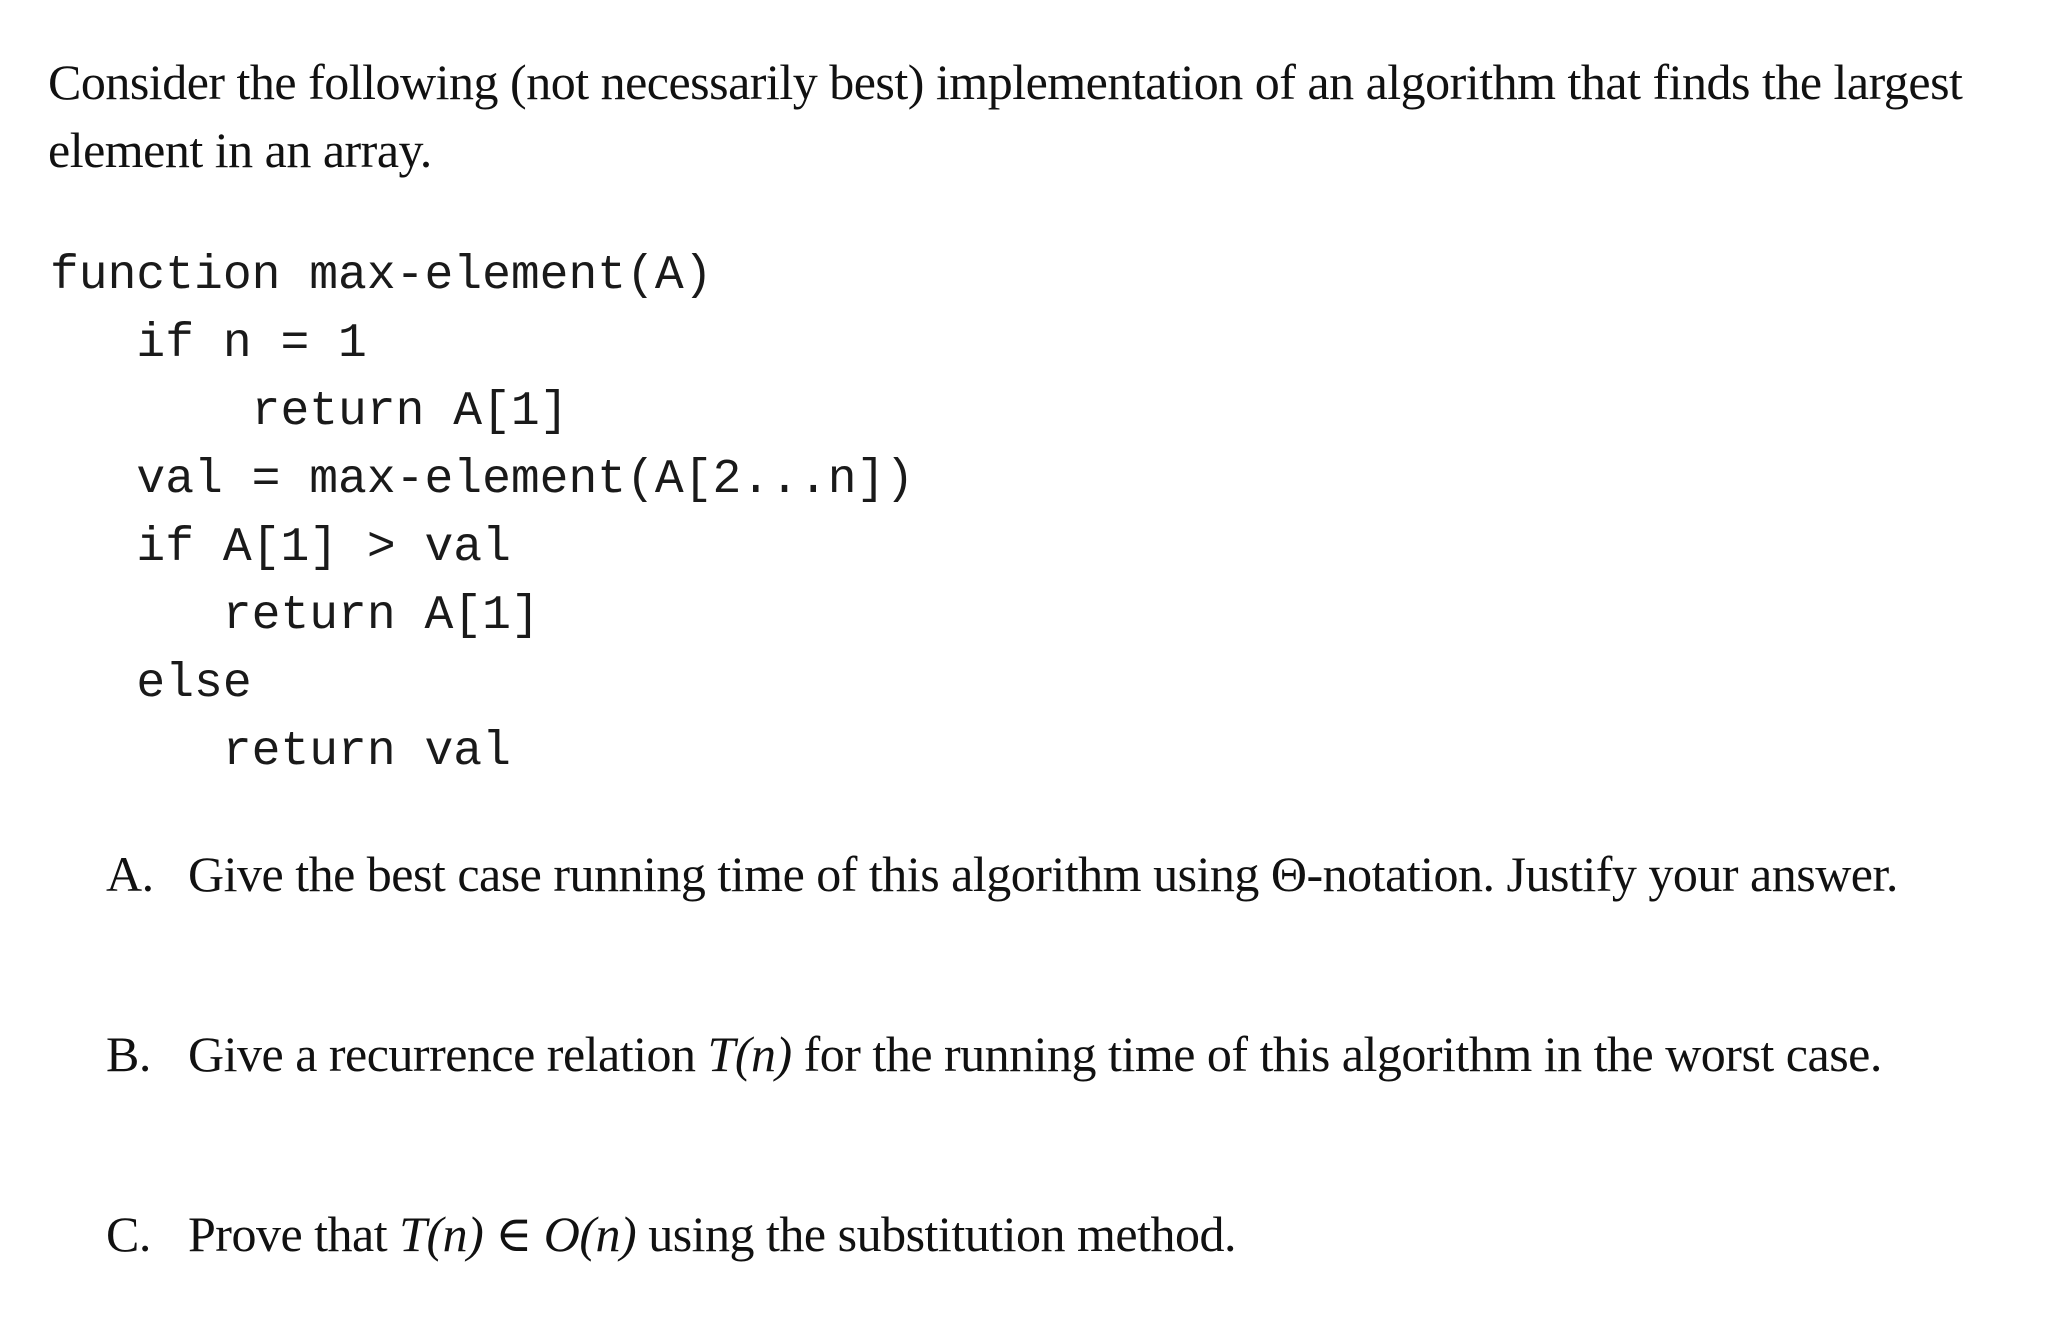  Describe the element at coordinates (381, 276) in the screenshot. I see `code-line: function max-element(A)` at that location.